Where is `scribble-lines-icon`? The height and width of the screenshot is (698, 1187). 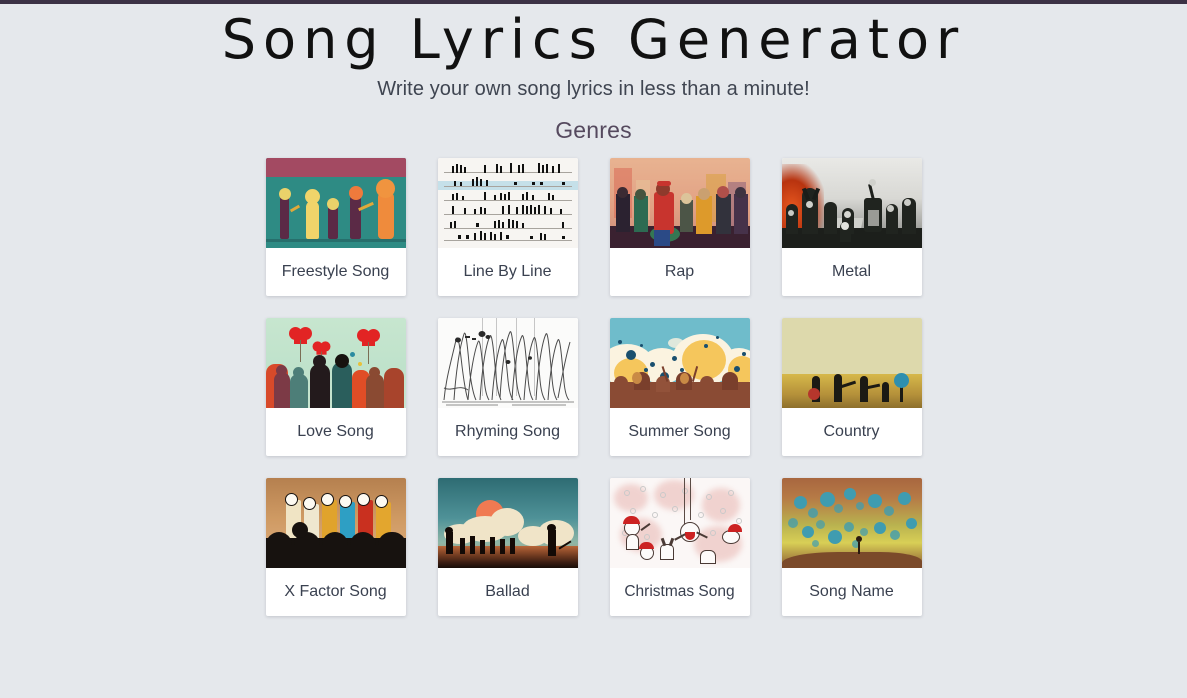 scribble-lines-icon is located at coordinates (507, 368).